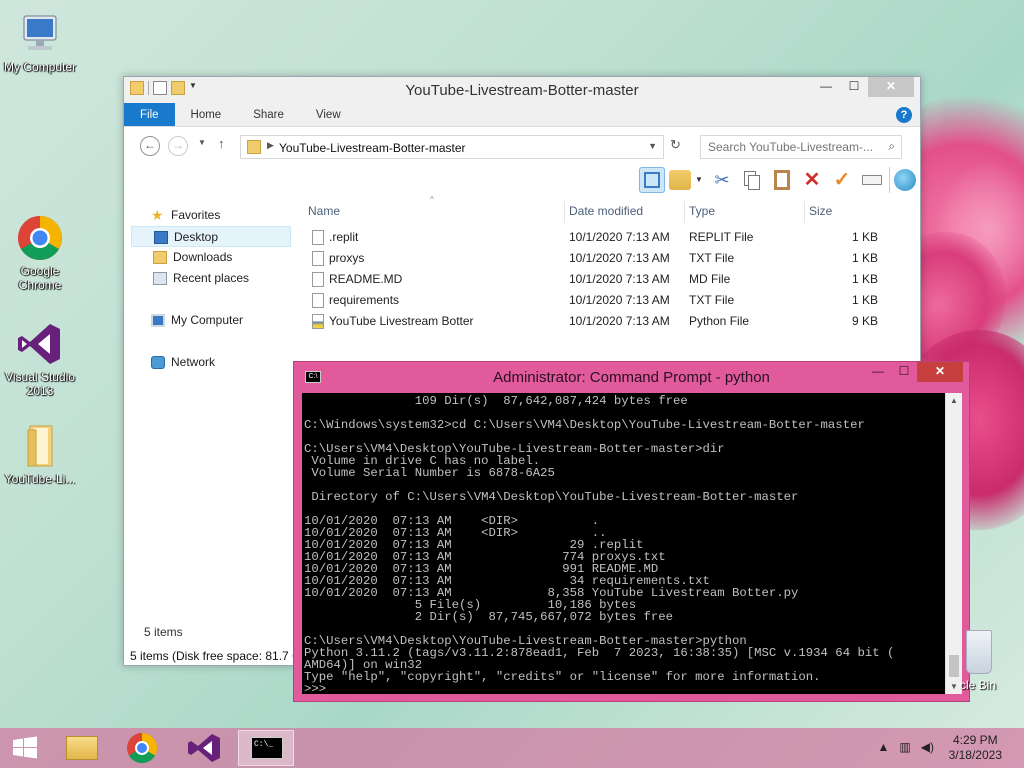 The image size is (1024, 768). I want to click on desktop-icon, so click(161, 237).